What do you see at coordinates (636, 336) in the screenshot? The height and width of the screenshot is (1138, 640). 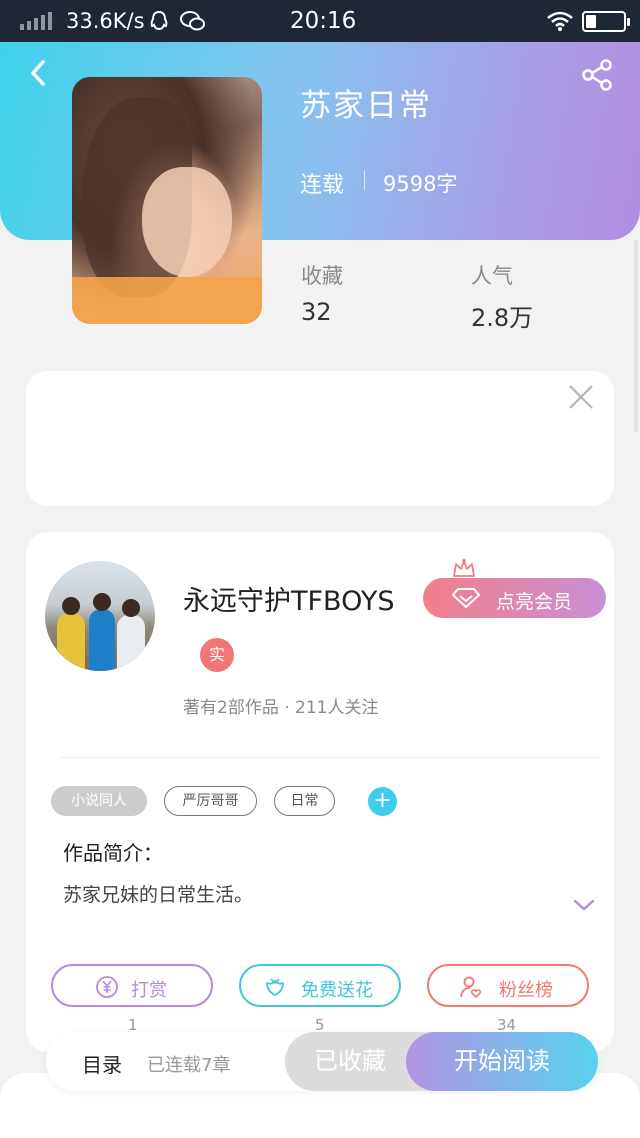 I see `scrollbar` at bounding box center [636, 336].